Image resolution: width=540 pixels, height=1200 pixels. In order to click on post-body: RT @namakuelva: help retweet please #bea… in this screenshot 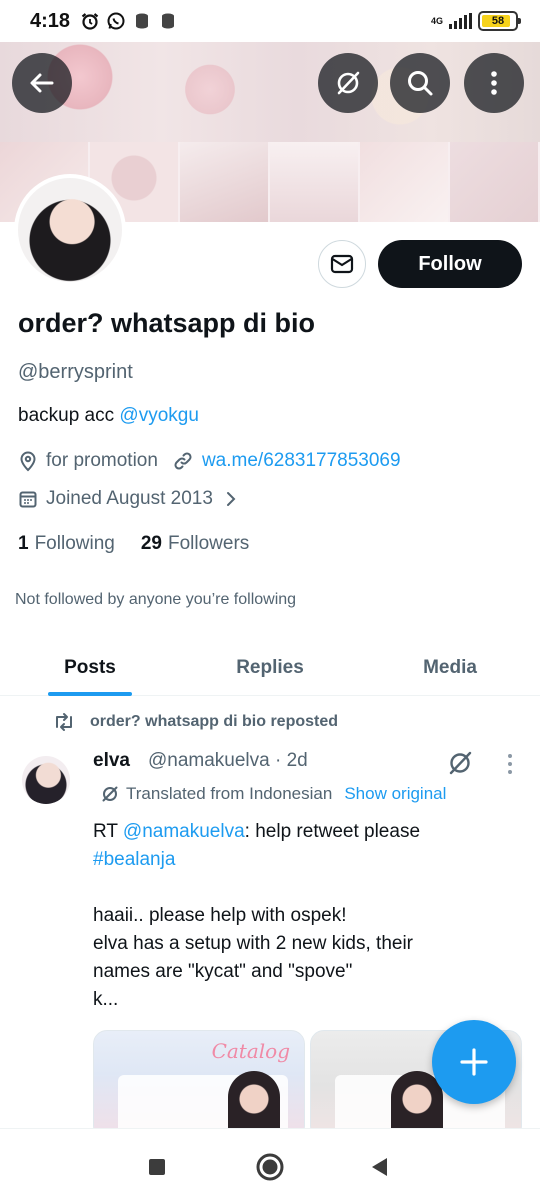, I will do `click(303, 916)`.